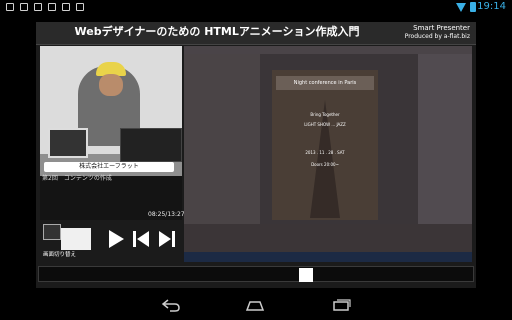 The image size is (512, 320). What do you see at coordinates (328, 238) in the screenshot?
I see `editor-timeline` at bounding box center [328, 238].